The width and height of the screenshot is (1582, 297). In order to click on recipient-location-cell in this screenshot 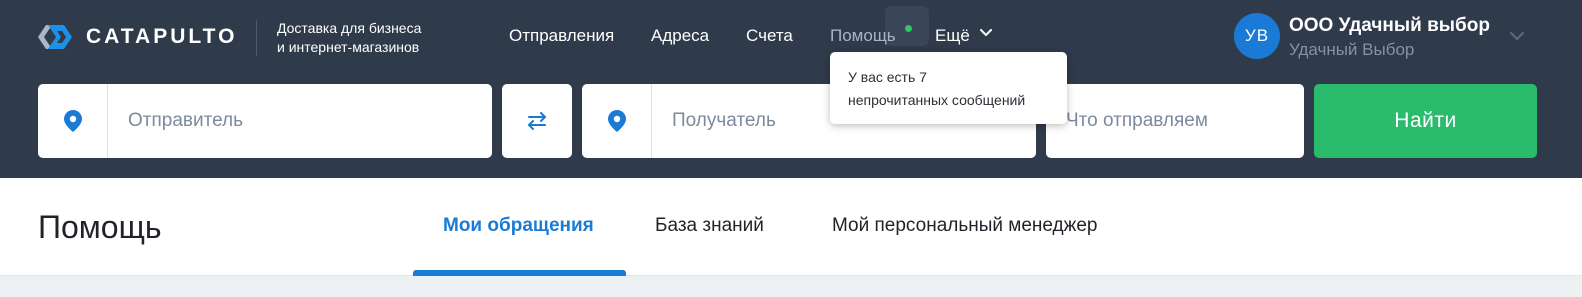, I will do `click(617, 121)`.